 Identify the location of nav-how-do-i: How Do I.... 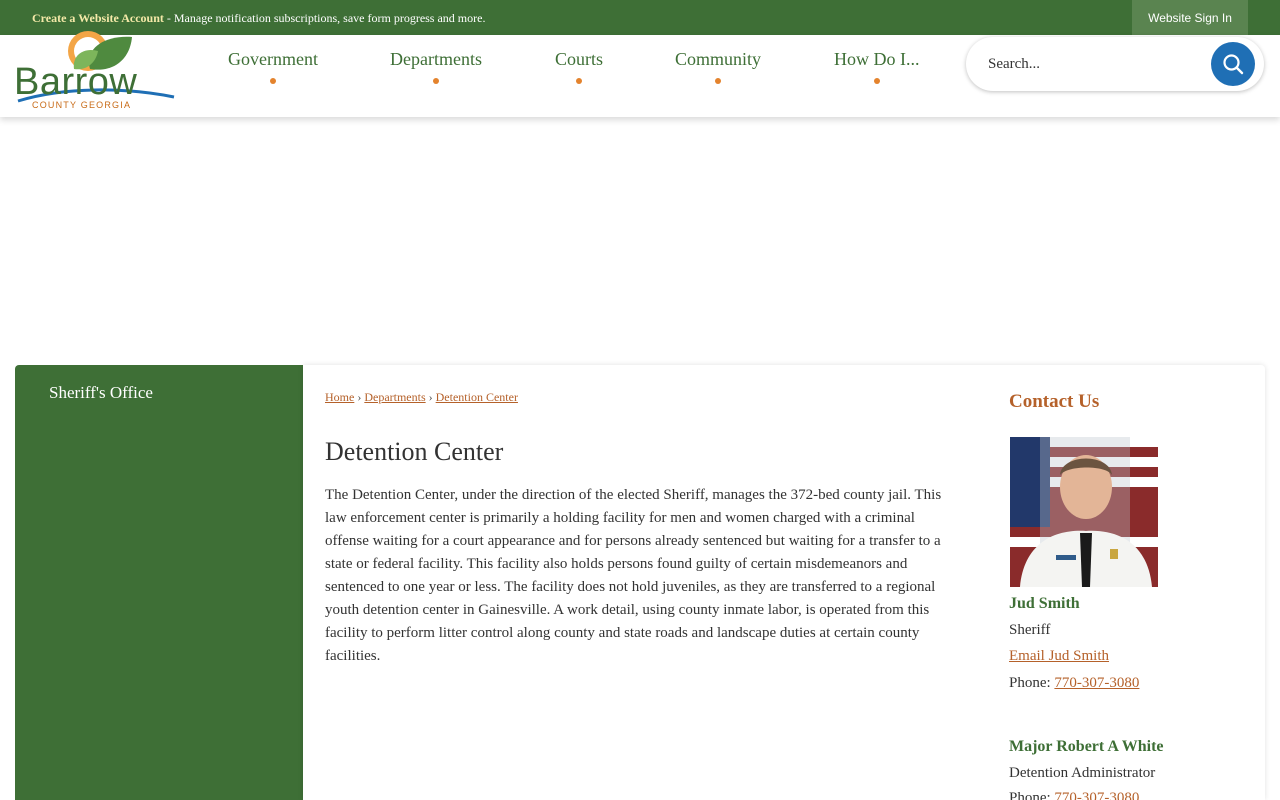
(877, 66).